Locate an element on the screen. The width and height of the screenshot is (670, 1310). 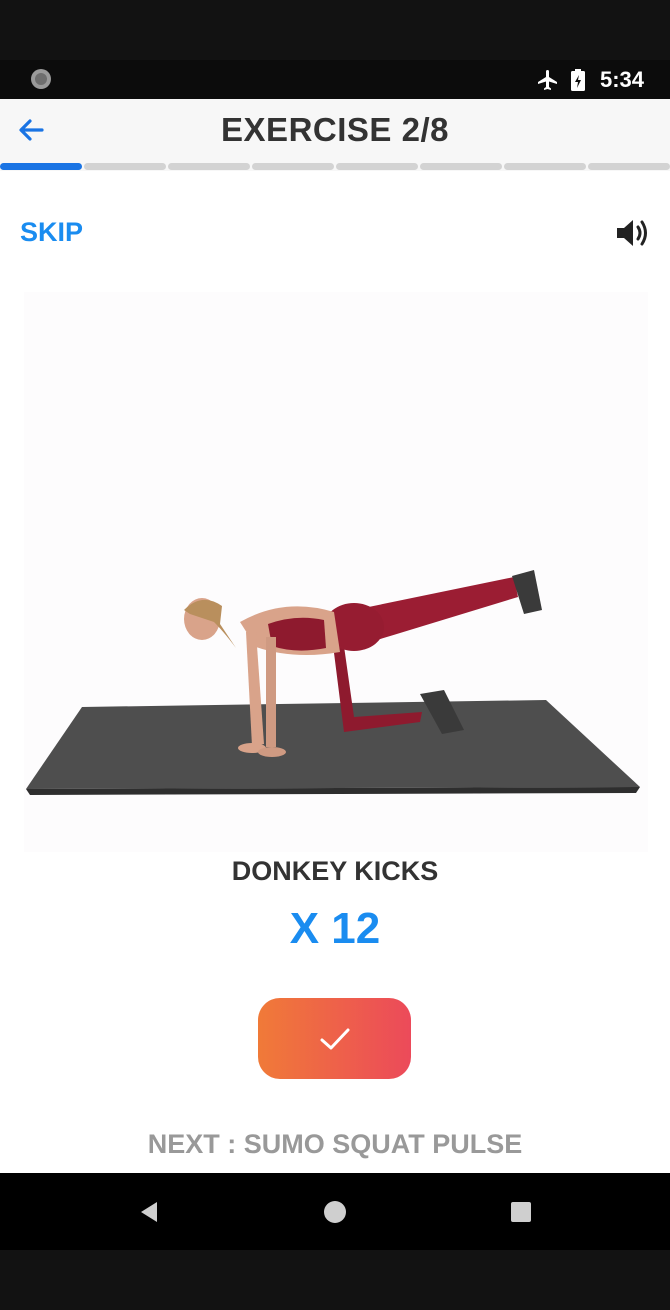
airplane-mode-icon is located at coordinates (547, 80).